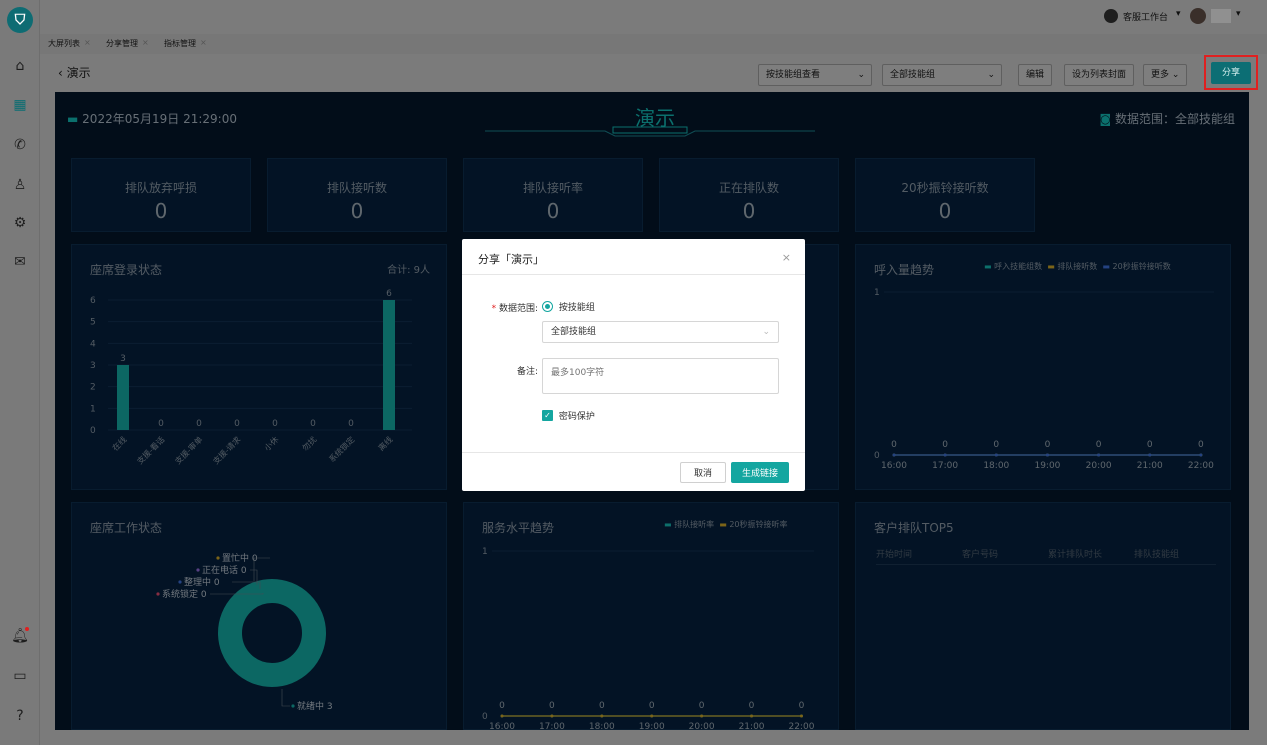  I want to click on back-button: ‹ 演示, so click(74, 72).